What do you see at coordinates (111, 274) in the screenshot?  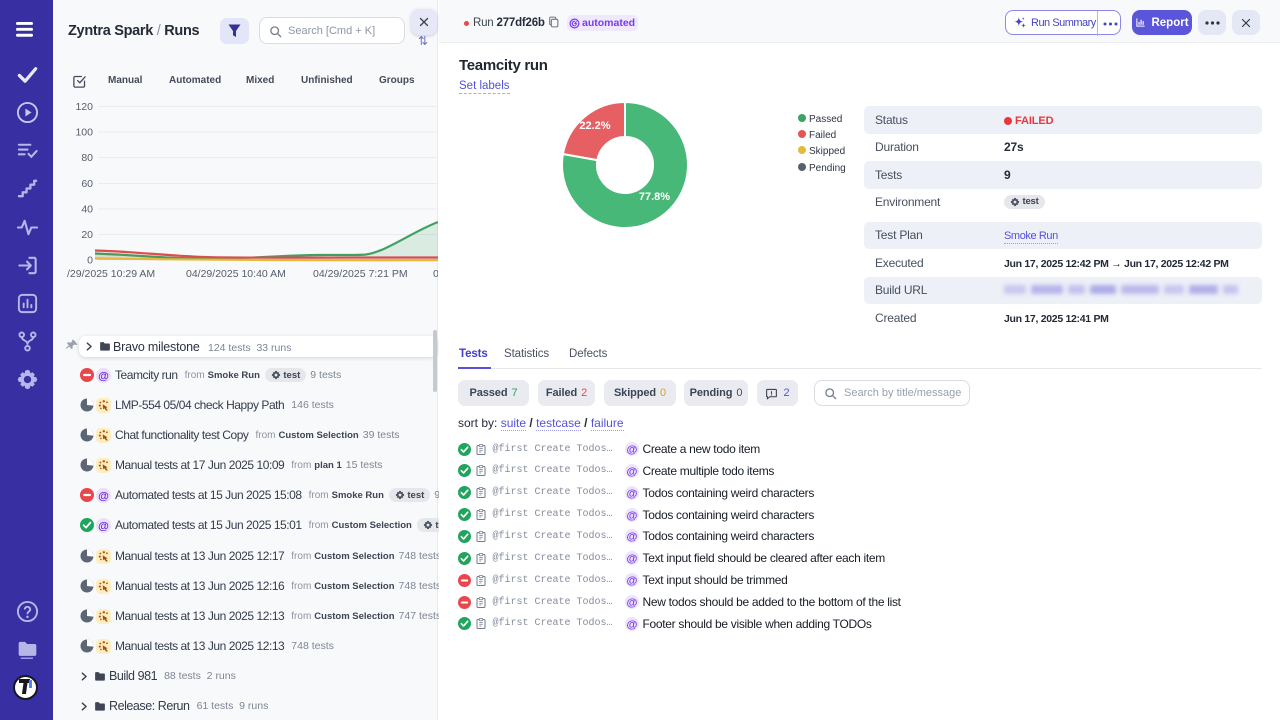 I see `svg-text: /29/2025 10:29 AM` at bounding box center [111, 274].